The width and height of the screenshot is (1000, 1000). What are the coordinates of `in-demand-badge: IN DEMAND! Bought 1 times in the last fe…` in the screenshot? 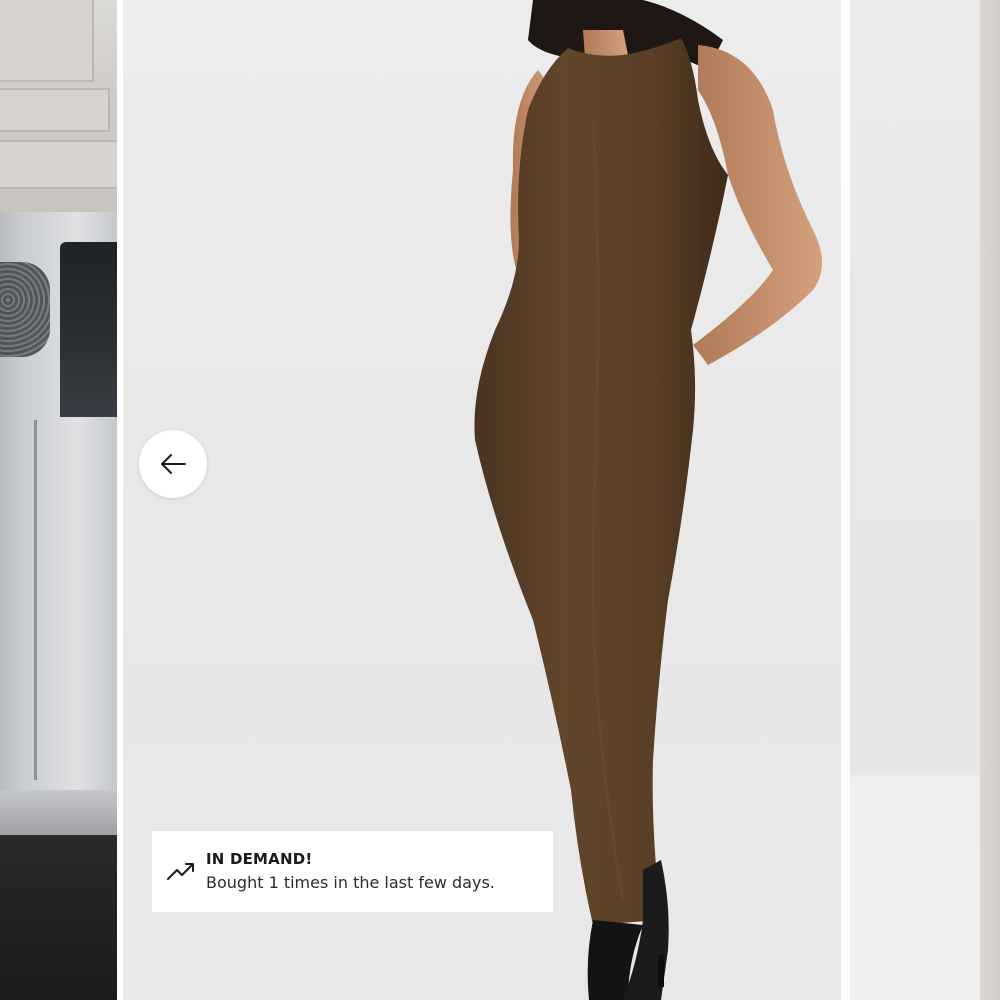 It's located at (352, 871).